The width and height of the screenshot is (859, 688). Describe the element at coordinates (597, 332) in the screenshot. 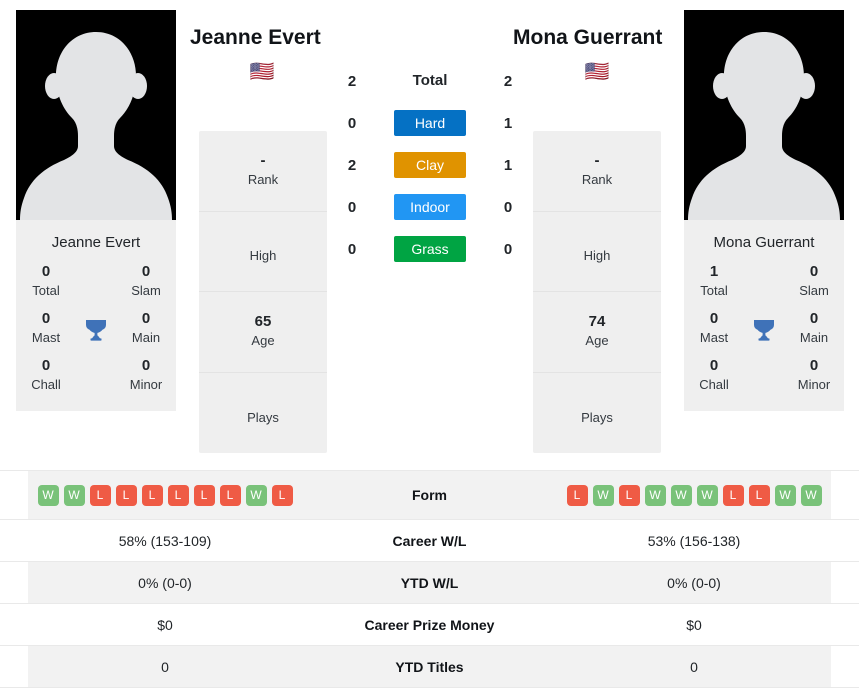

I see `info-row-age: 74 Age` at that location.